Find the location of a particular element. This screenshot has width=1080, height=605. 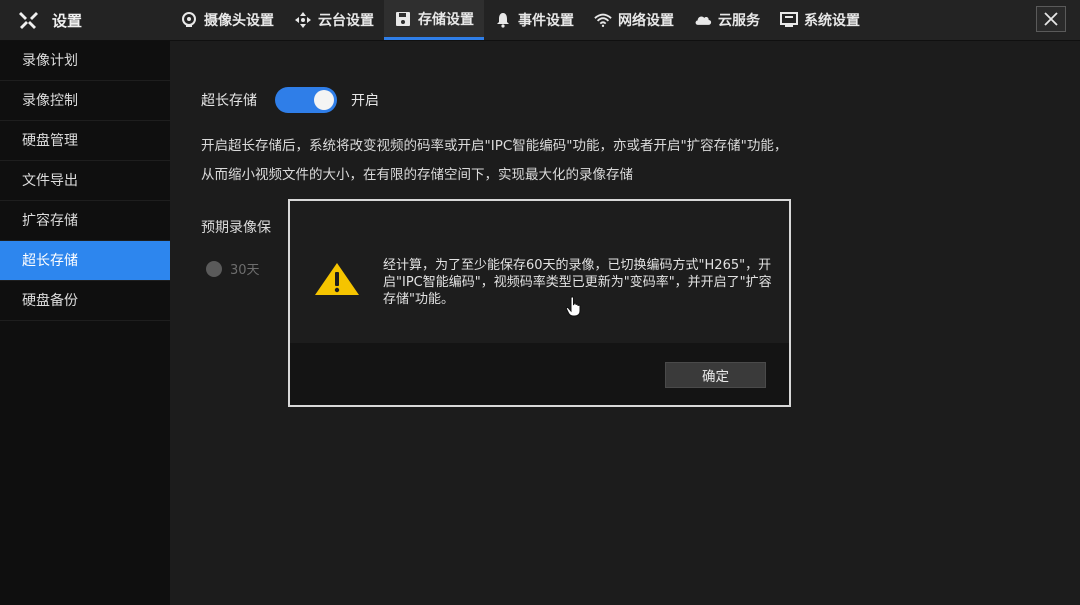

sidebar-item-record-schedule: 录像计划 is located at coordinates (85, 61).